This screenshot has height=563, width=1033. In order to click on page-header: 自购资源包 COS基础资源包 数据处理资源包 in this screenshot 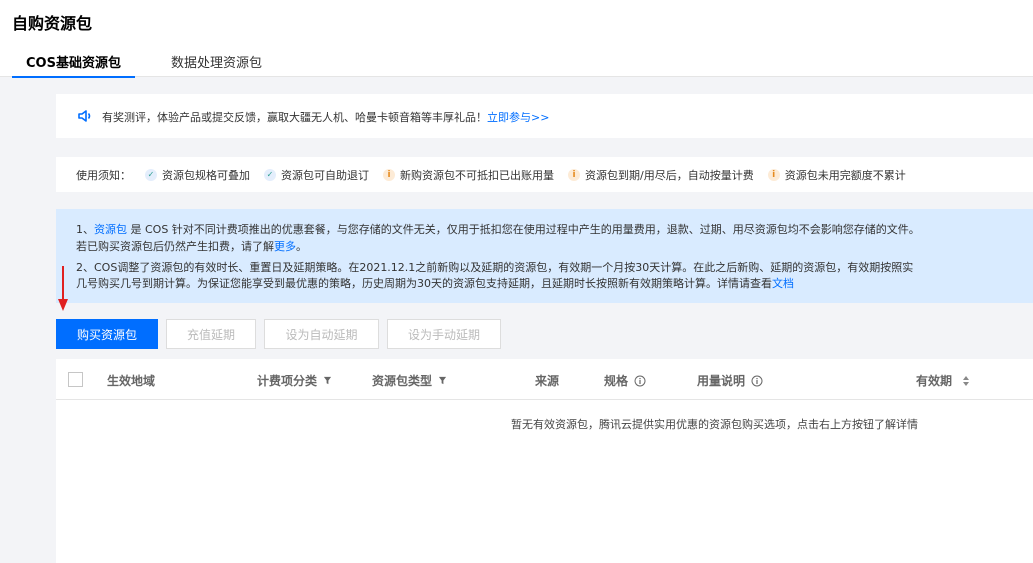, I will do `click(516, 39)`.